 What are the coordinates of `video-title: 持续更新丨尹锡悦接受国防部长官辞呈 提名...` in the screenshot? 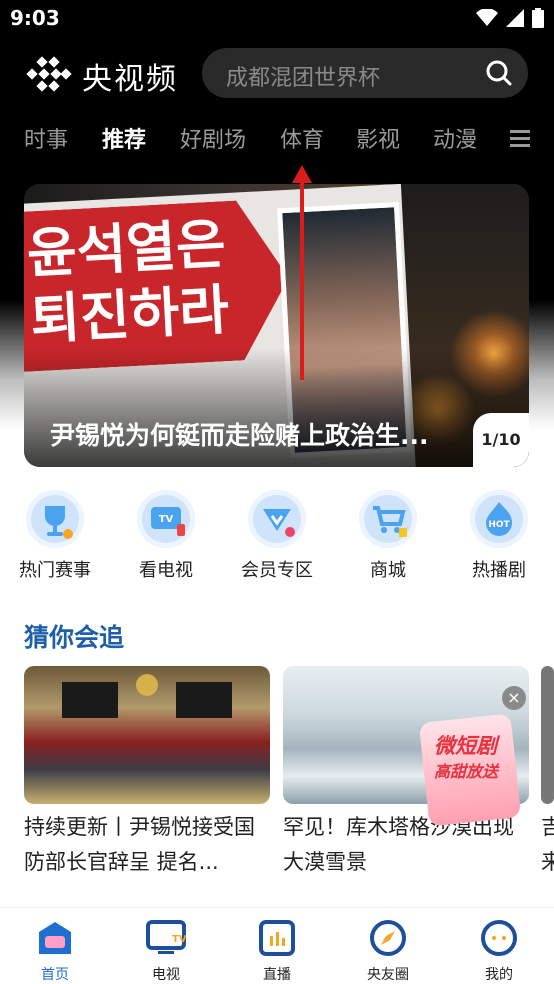 It's located at (139, 844).